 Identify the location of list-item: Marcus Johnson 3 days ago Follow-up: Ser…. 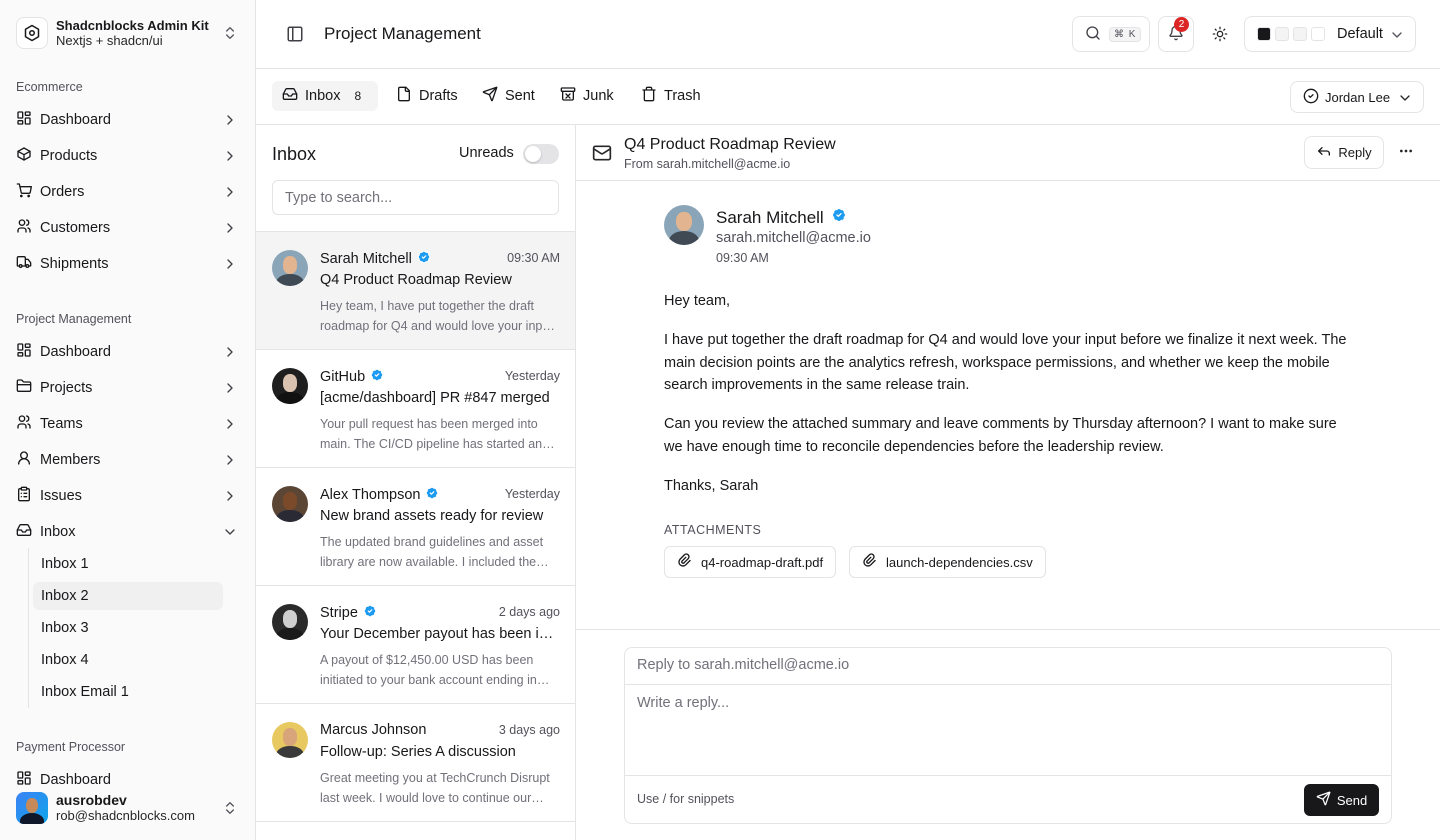
(415, 762).